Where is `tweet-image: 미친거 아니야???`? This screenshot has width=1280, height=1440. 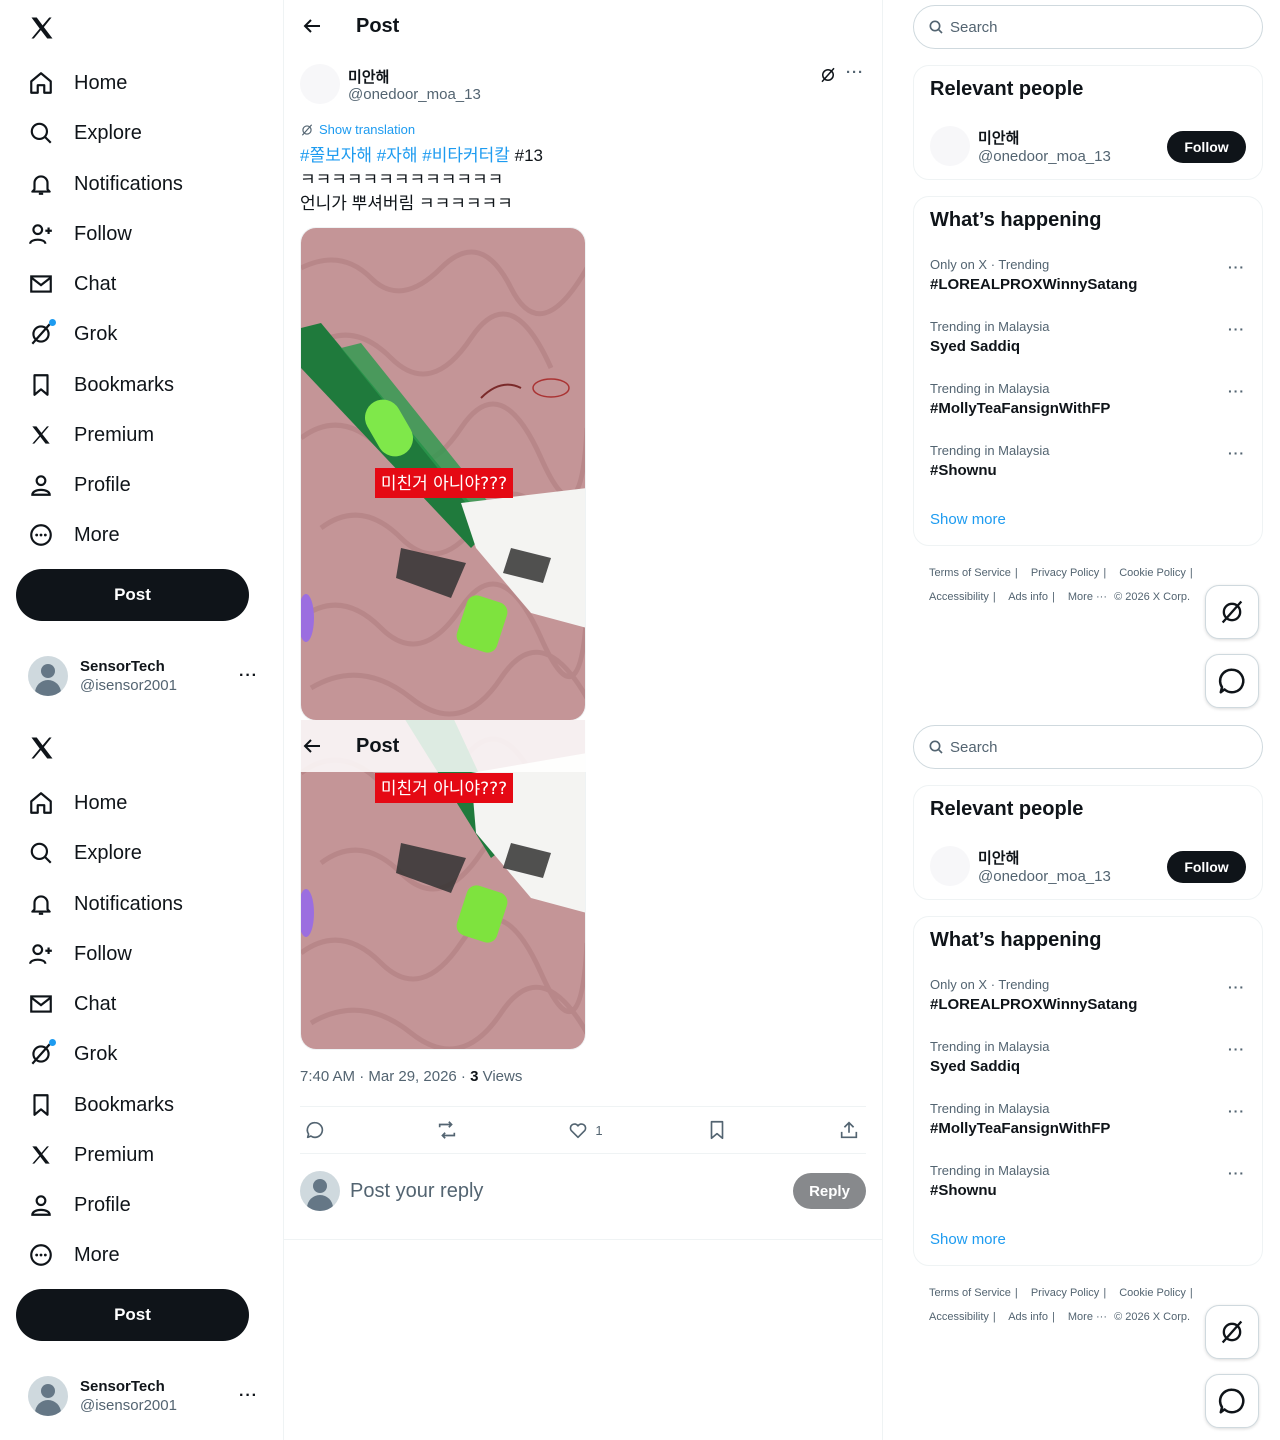
tweet-image: 미친거 아니야??? is located at coordinates (443, 473).